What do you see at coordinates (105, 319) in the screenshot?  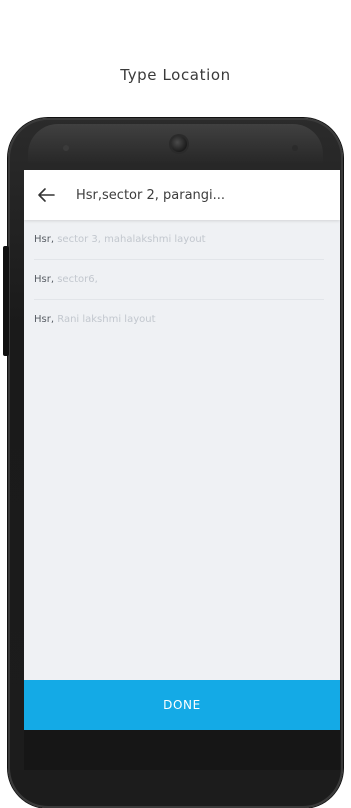 I see `result-text: Rani lakshmi layout` at bounding box center [105, 319].